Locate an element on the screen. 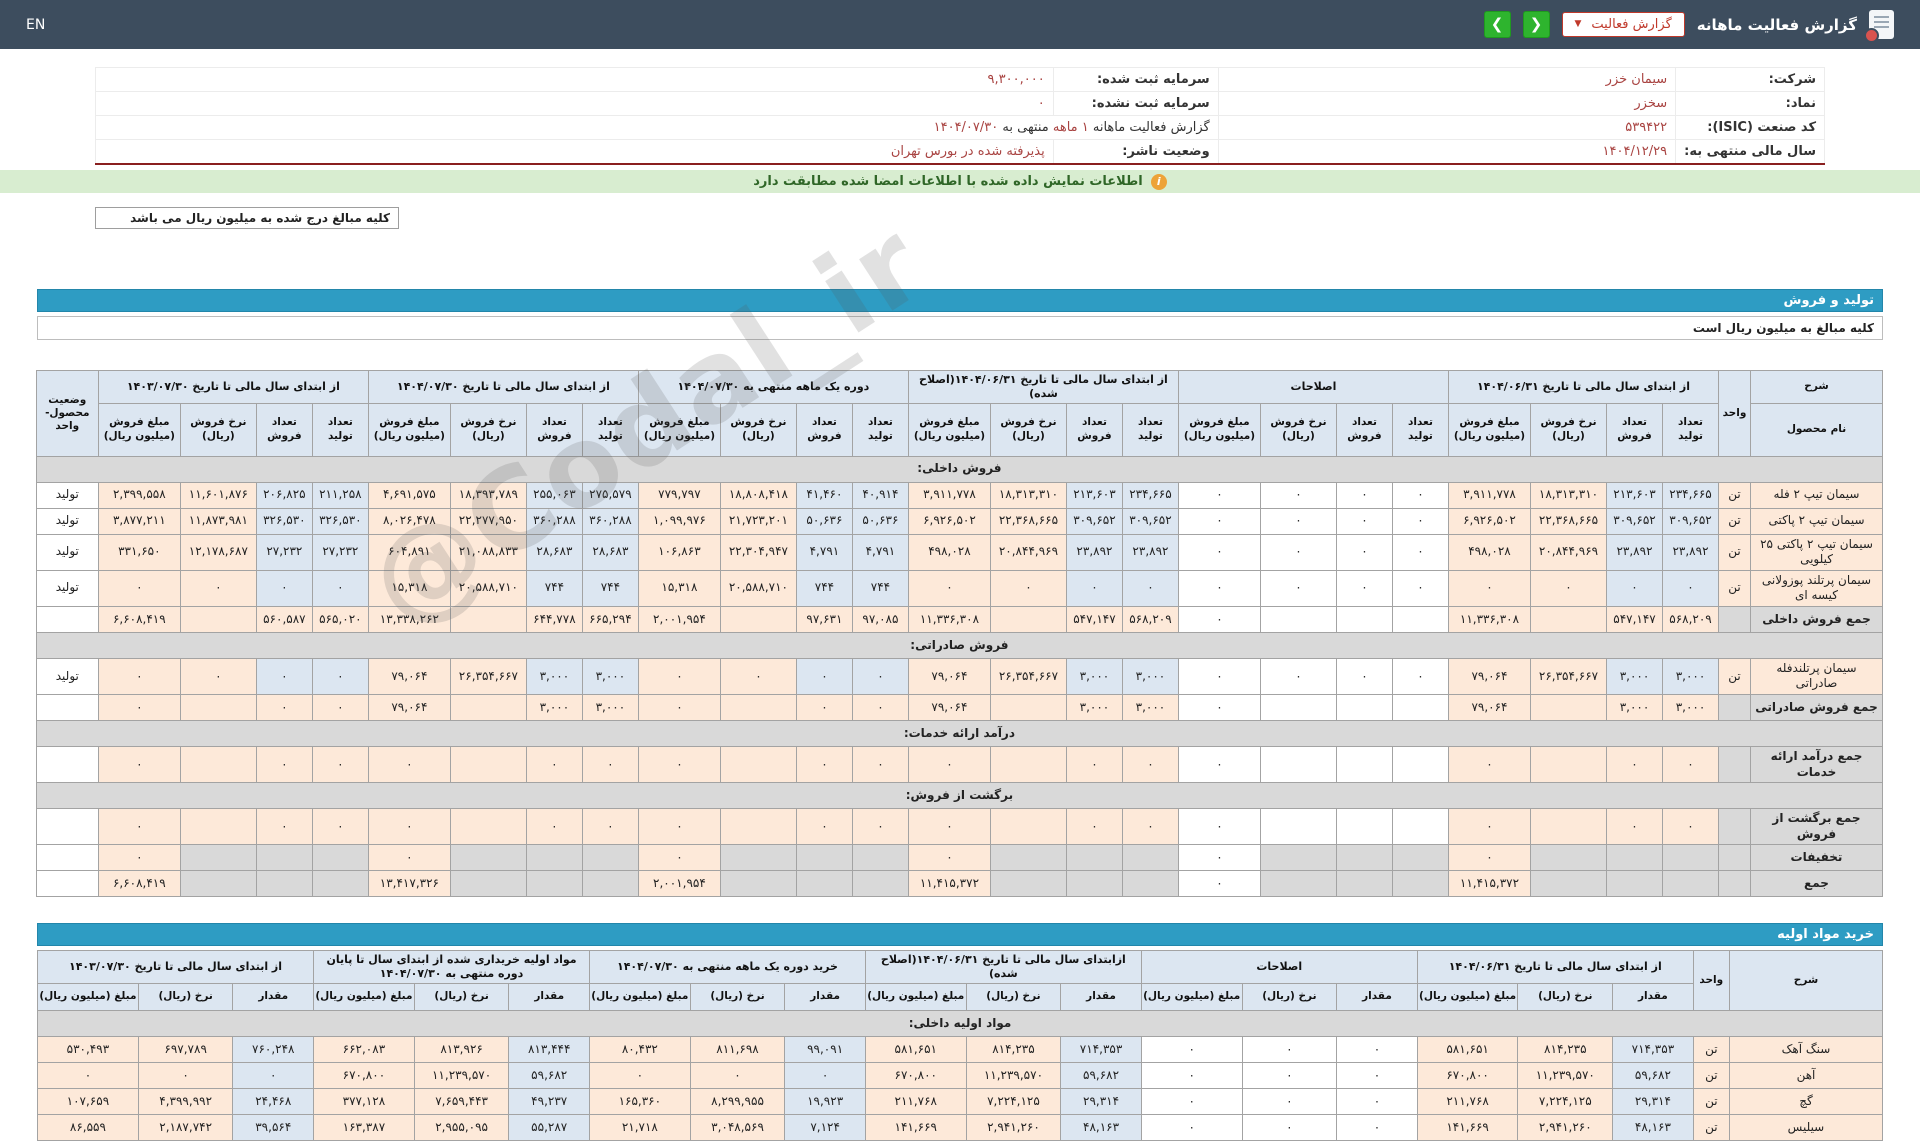 The width and height of the screenshot is (1920, 1141). value-cell: ۸۱۱,۶۹۸ is located at coordinates (737, 1049).